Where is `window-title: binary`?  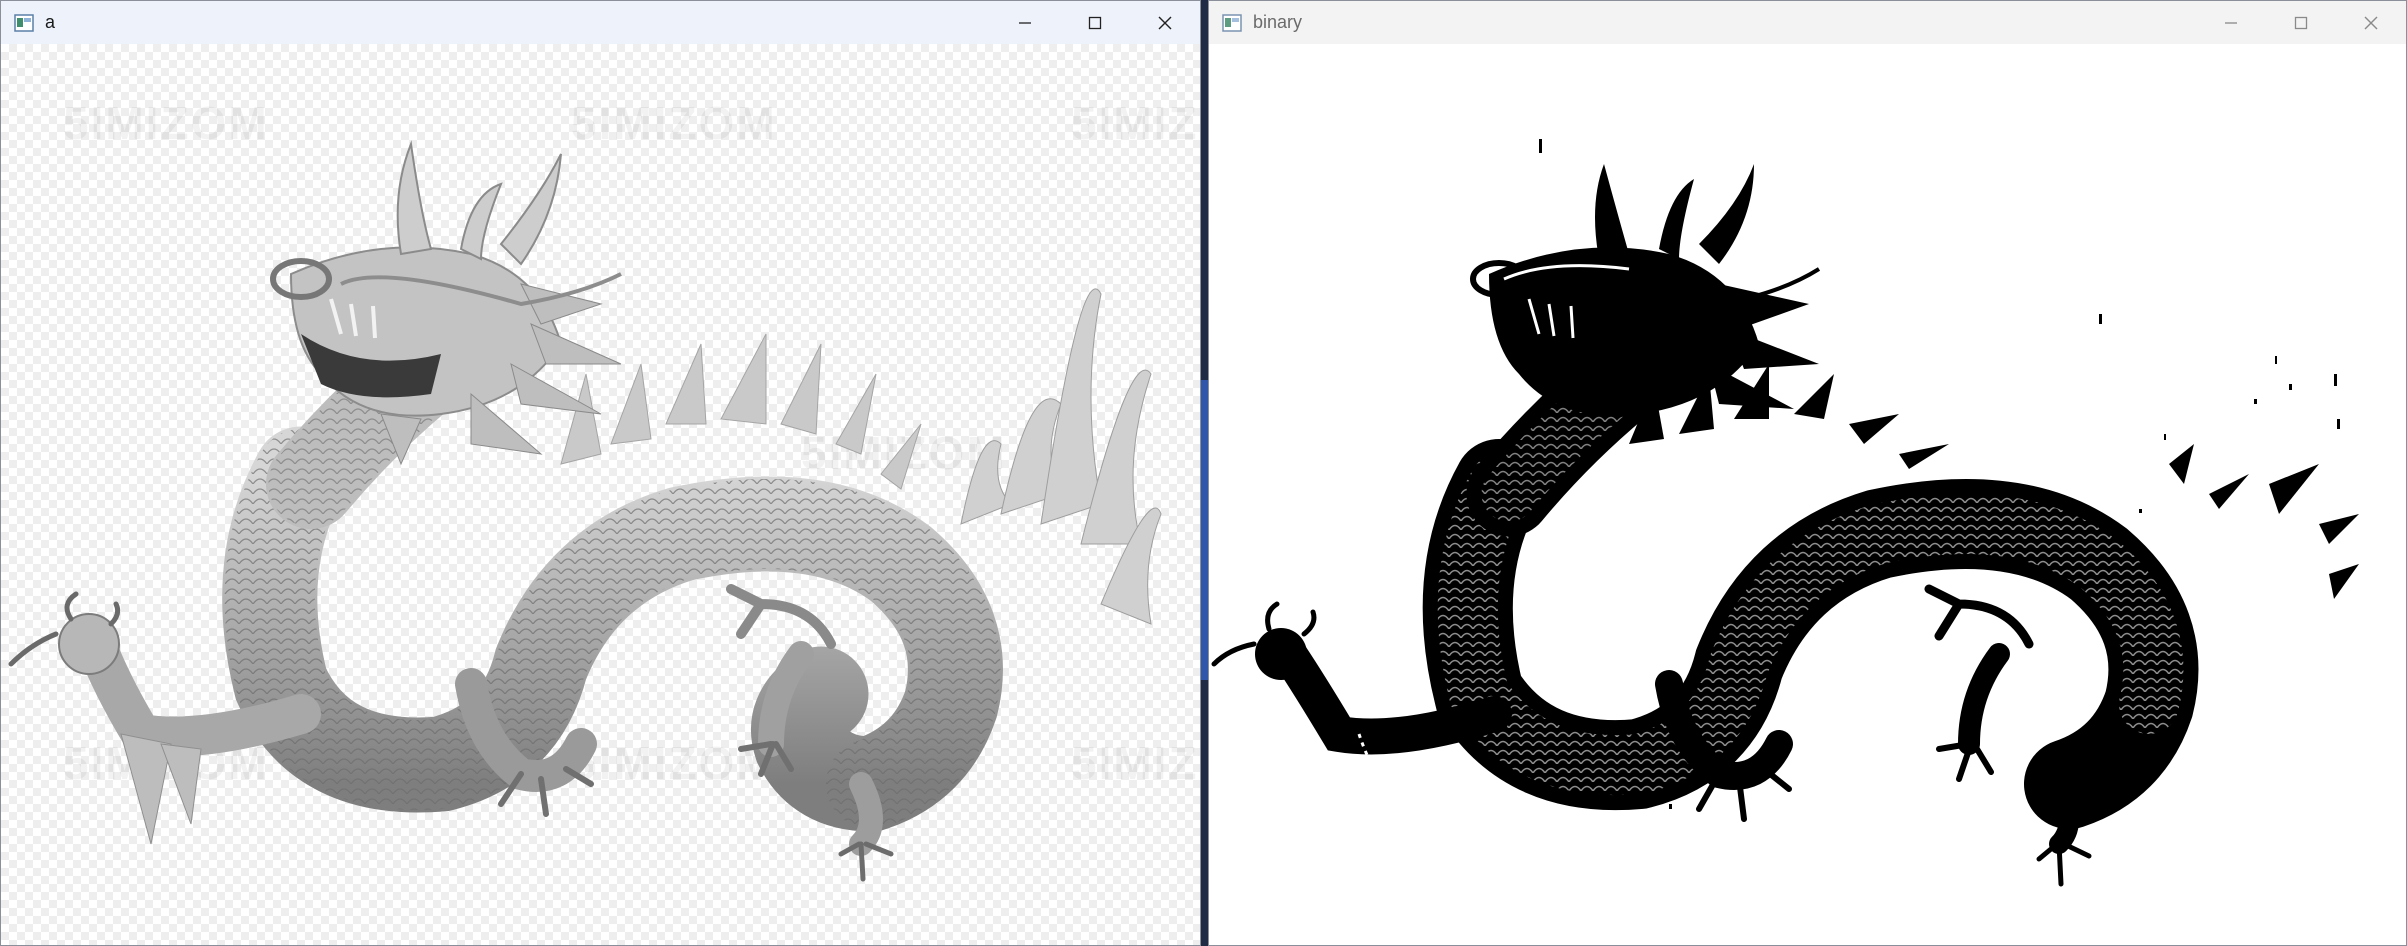 window-title: binary is located at coordinates (1278, 22).